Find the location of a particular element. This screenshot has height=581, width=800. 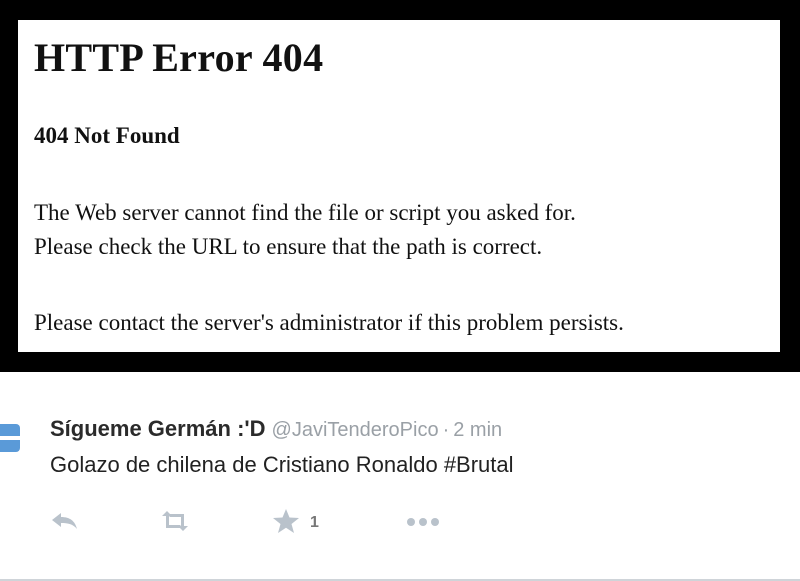

user-handle: @JaviTenderoPico is located at coordinates (355, 430).